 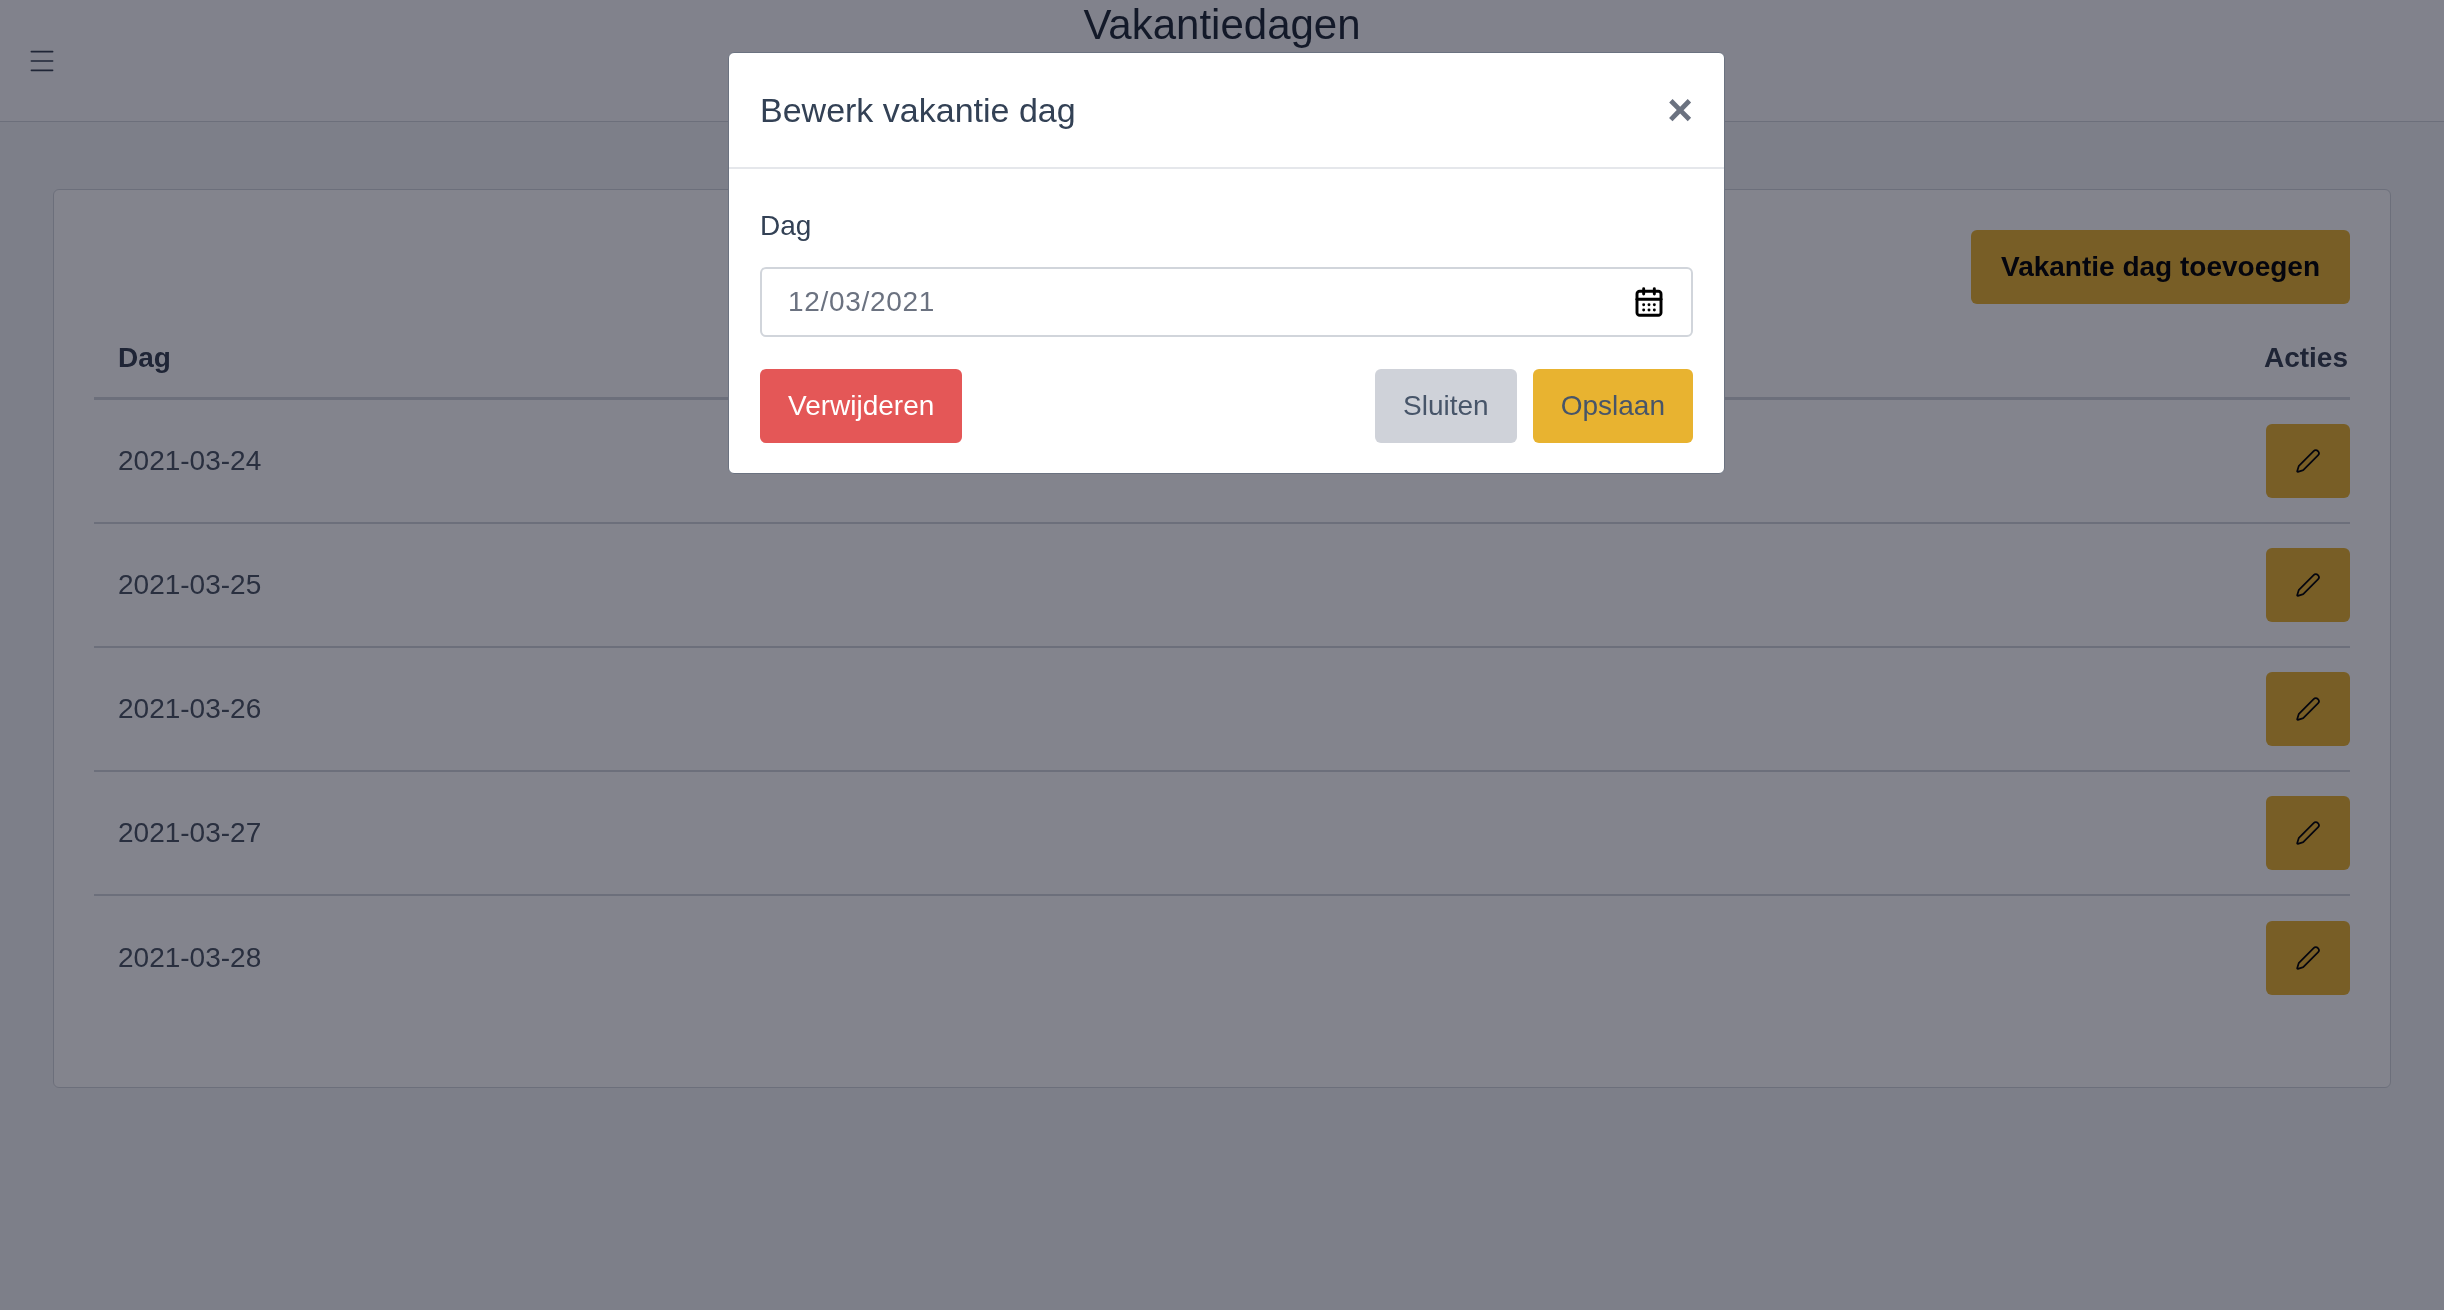 I want to click on close-button: ×, so click(x=1680, y=110).